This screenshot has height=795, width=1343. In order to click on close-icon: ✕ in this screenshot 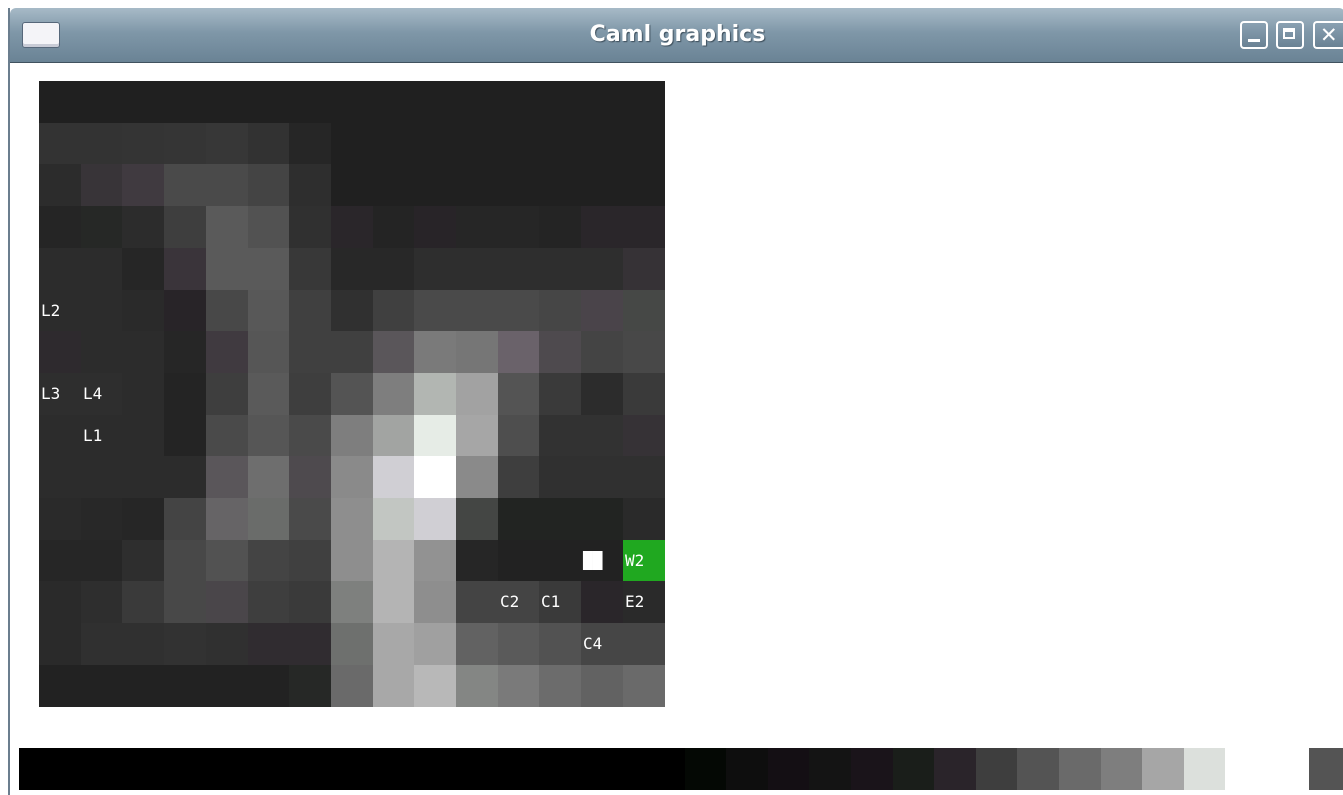, I will do `click(1329, 35)`.